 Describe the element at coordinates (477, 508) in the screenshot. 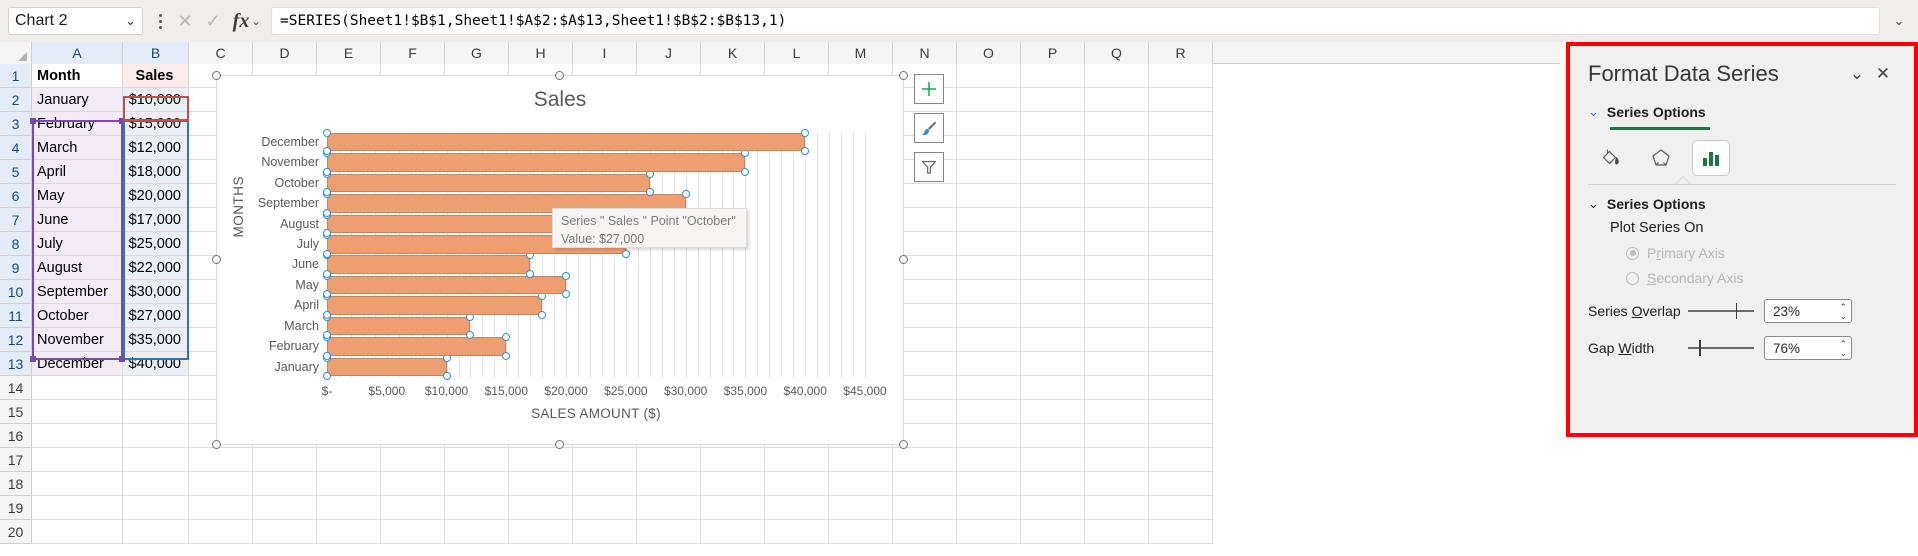

I see `cell-g19` at that location.